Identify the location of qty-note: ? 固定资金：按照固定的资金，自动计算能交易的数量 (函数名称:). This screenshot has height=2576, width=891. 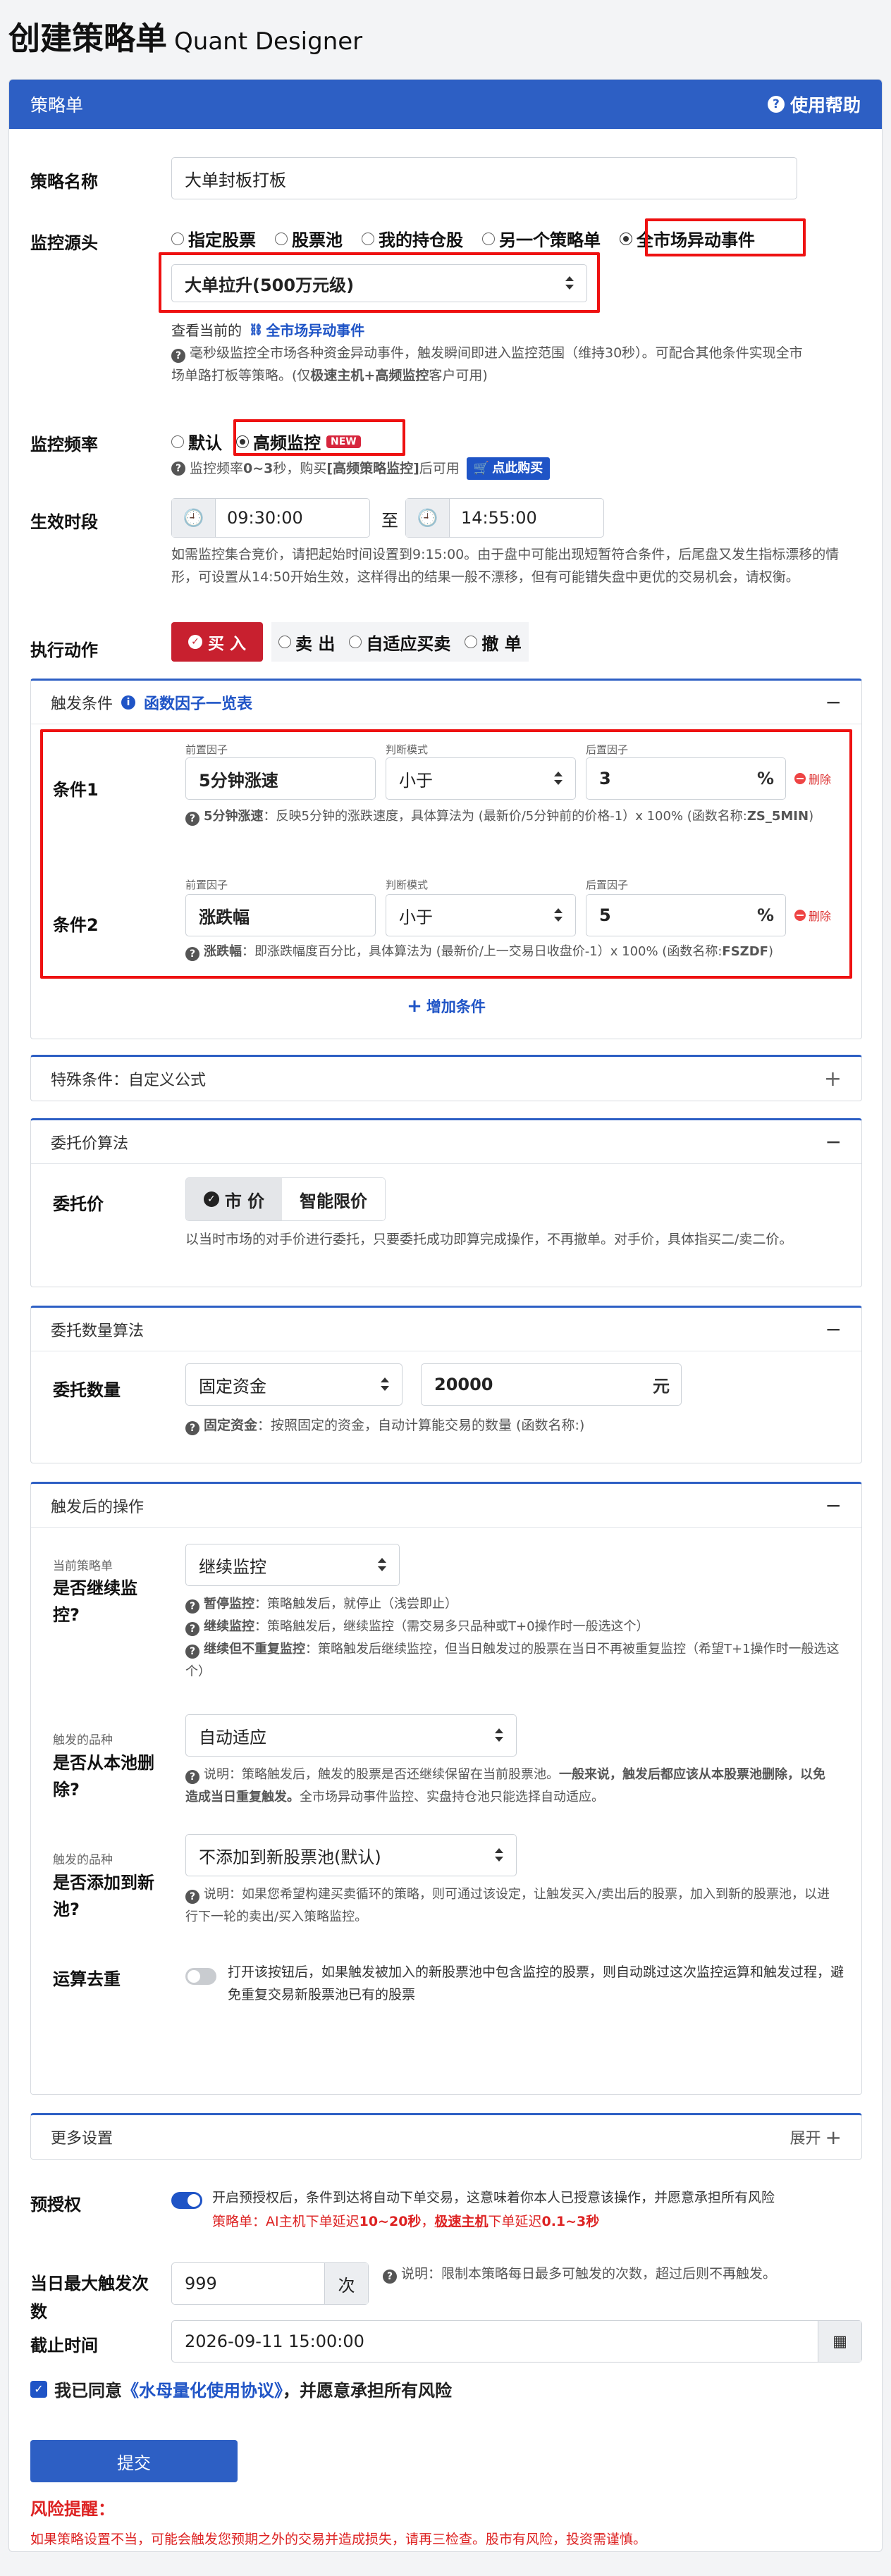
(502, 1425).